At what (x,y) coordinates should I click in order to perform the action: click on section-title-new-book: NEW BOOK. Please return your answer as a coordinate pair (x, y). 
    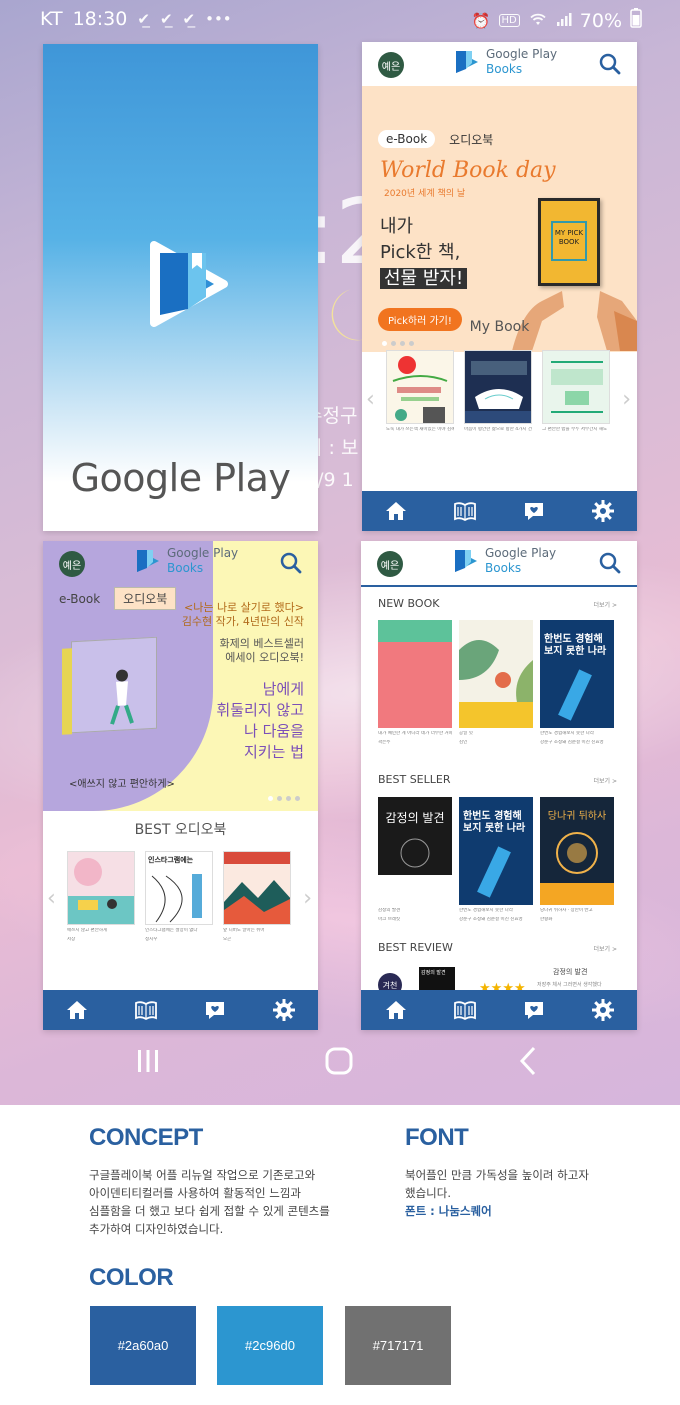
    Looking at the image, I should click on (409, 603).